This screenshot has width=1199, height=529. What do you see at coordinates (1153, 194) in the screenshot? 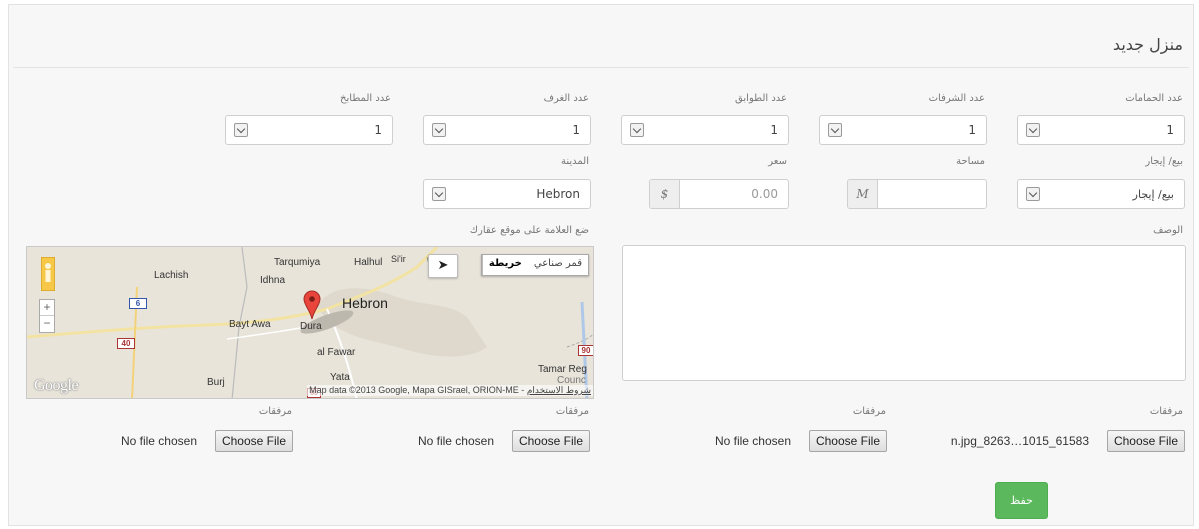
I see `sale-type-value: بيع/ إيجار` at bounding box center [1153, 194].